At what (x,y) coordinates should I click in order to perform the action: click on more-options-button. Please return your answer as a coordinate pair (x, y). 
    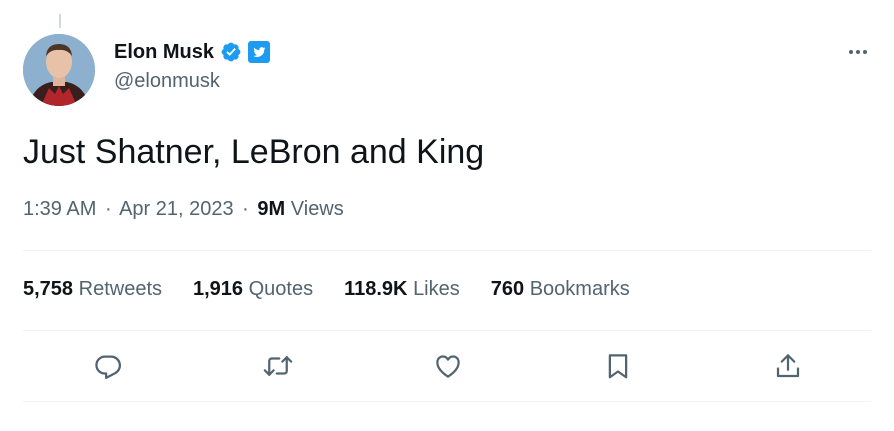
    Looking at the image, I should click on (858, 52).